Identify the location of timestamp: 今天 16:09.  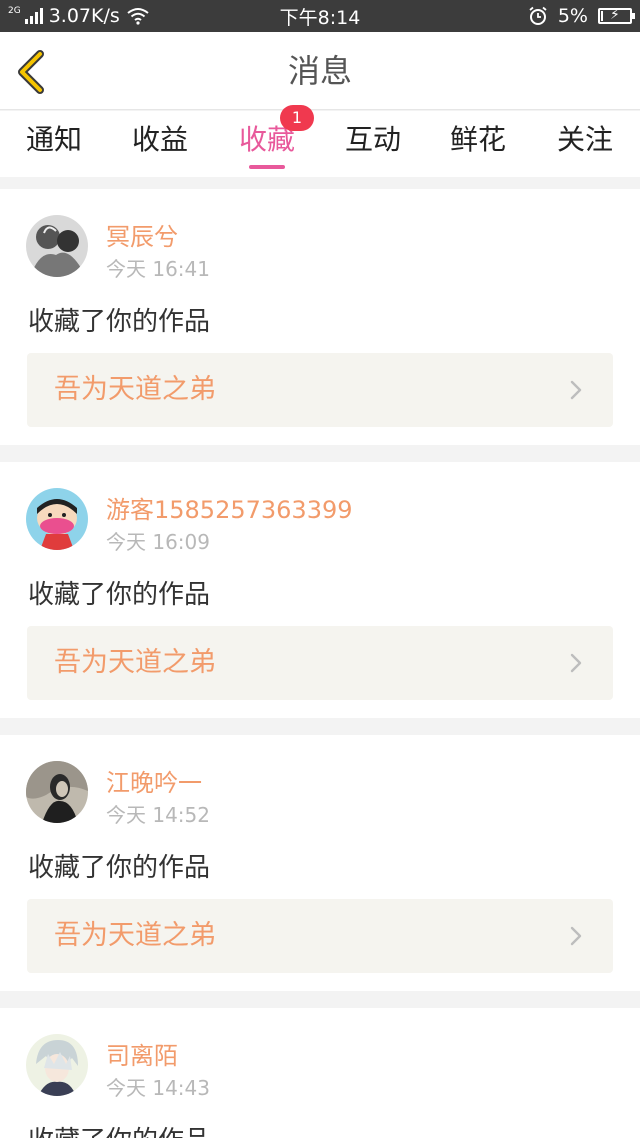
(158, 542).